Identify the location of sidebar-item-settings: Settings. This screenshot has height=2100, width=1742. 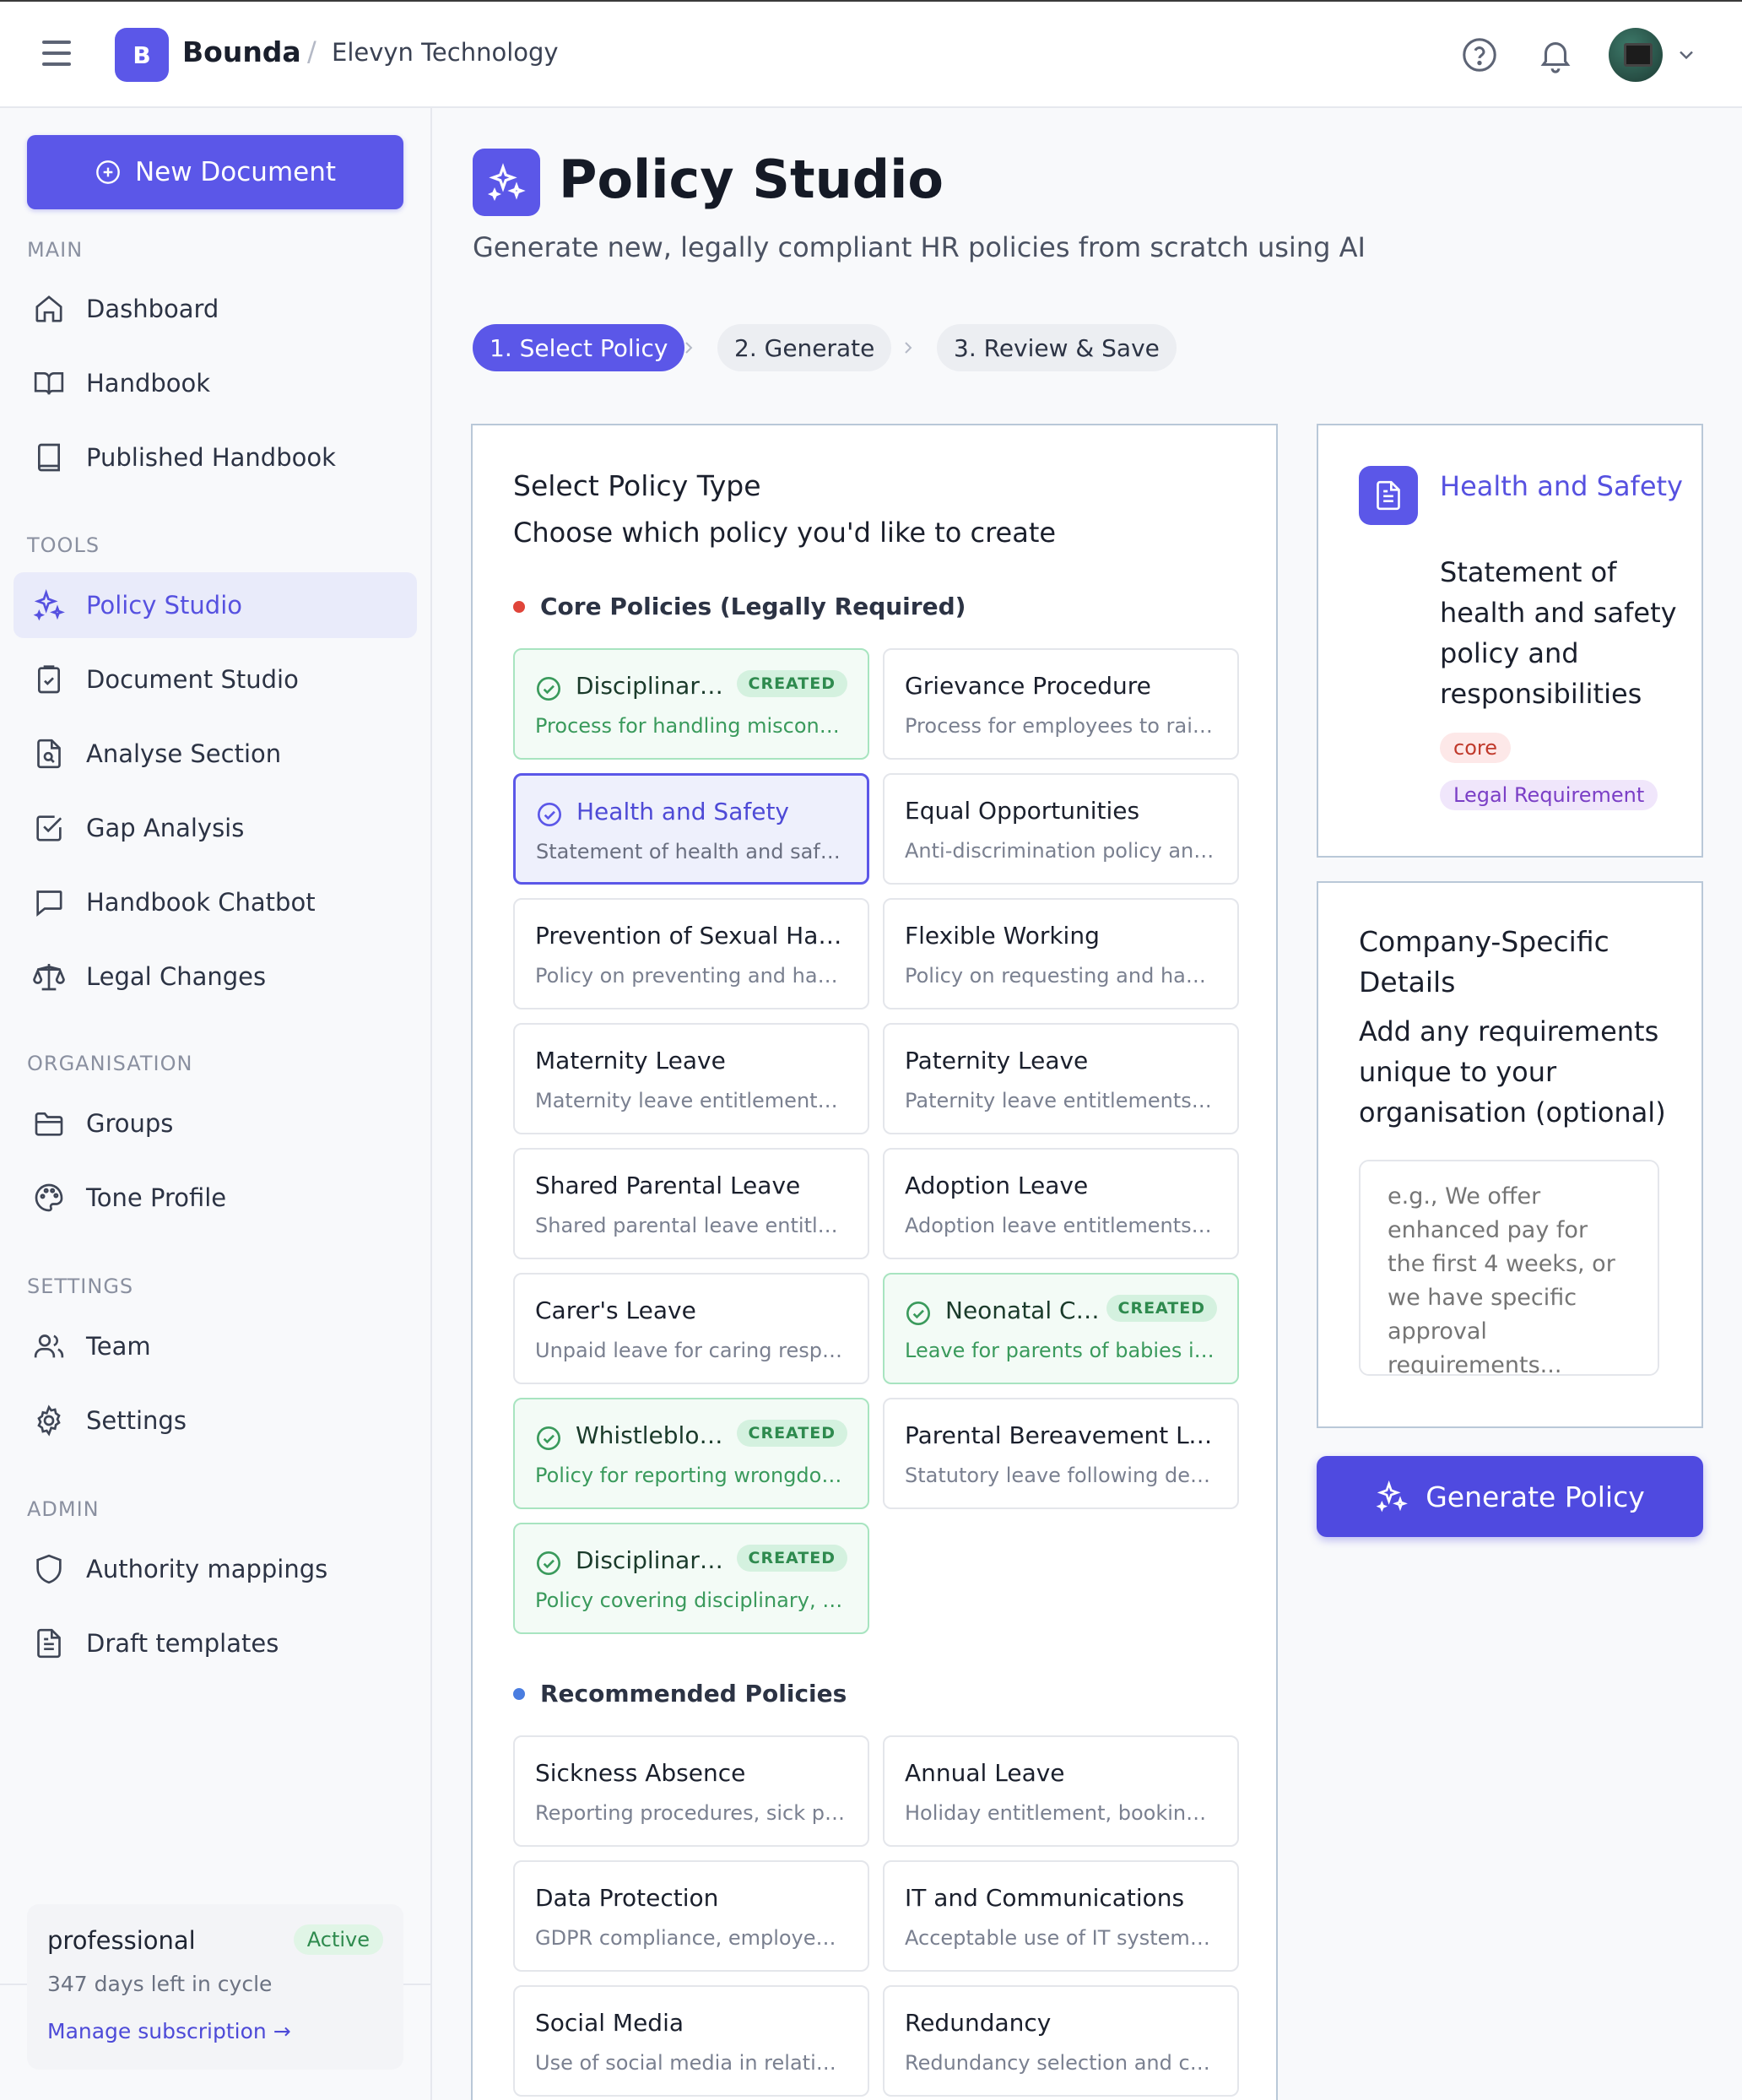
(215, 1420).